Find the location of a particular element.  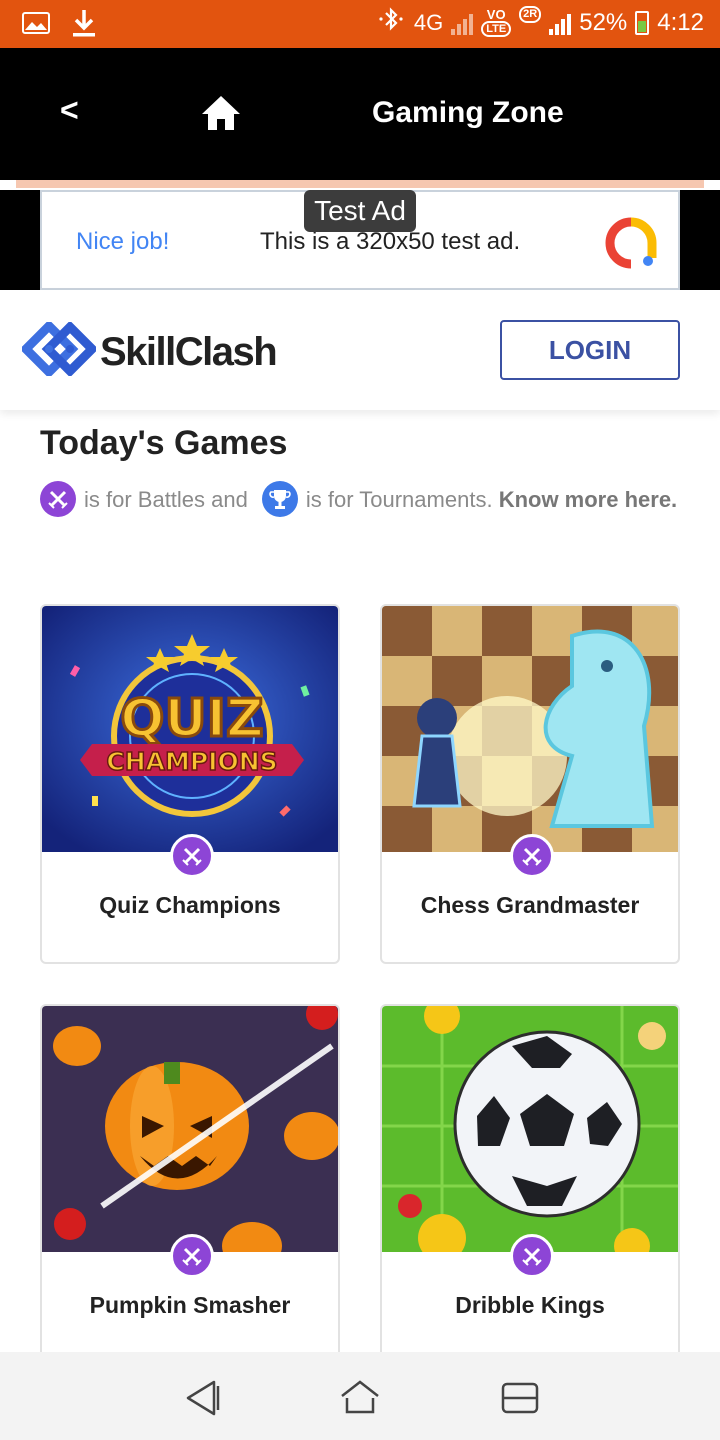

site-header: SkillClash LOGIN is located at coordinates (360, 350).